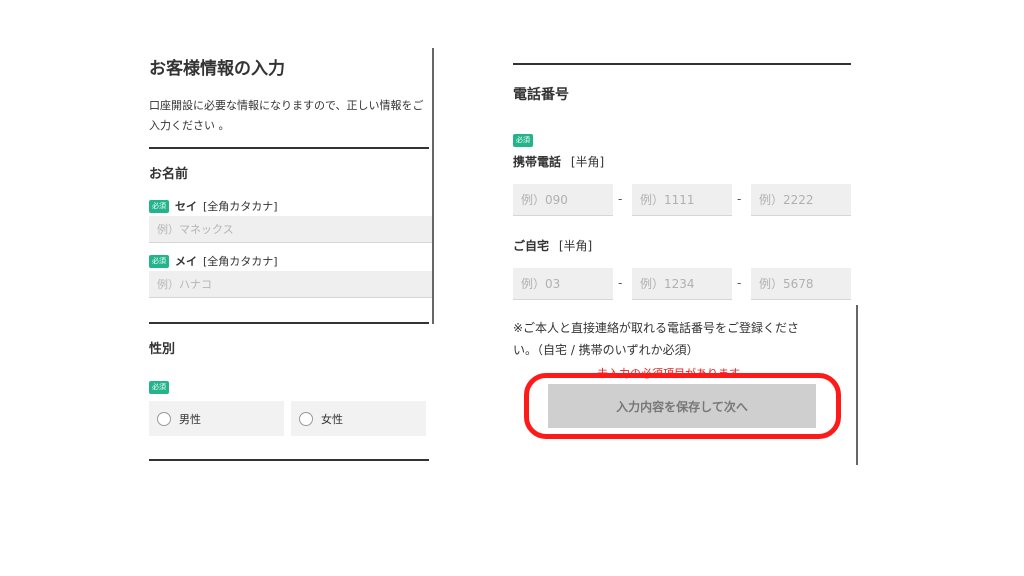 The width and height of the screenshot is (1024, 576). What do you see at coordinates (531, 246) in the screenshot?
I see `home-label: ご自宅` at bounding box center [531, 246].